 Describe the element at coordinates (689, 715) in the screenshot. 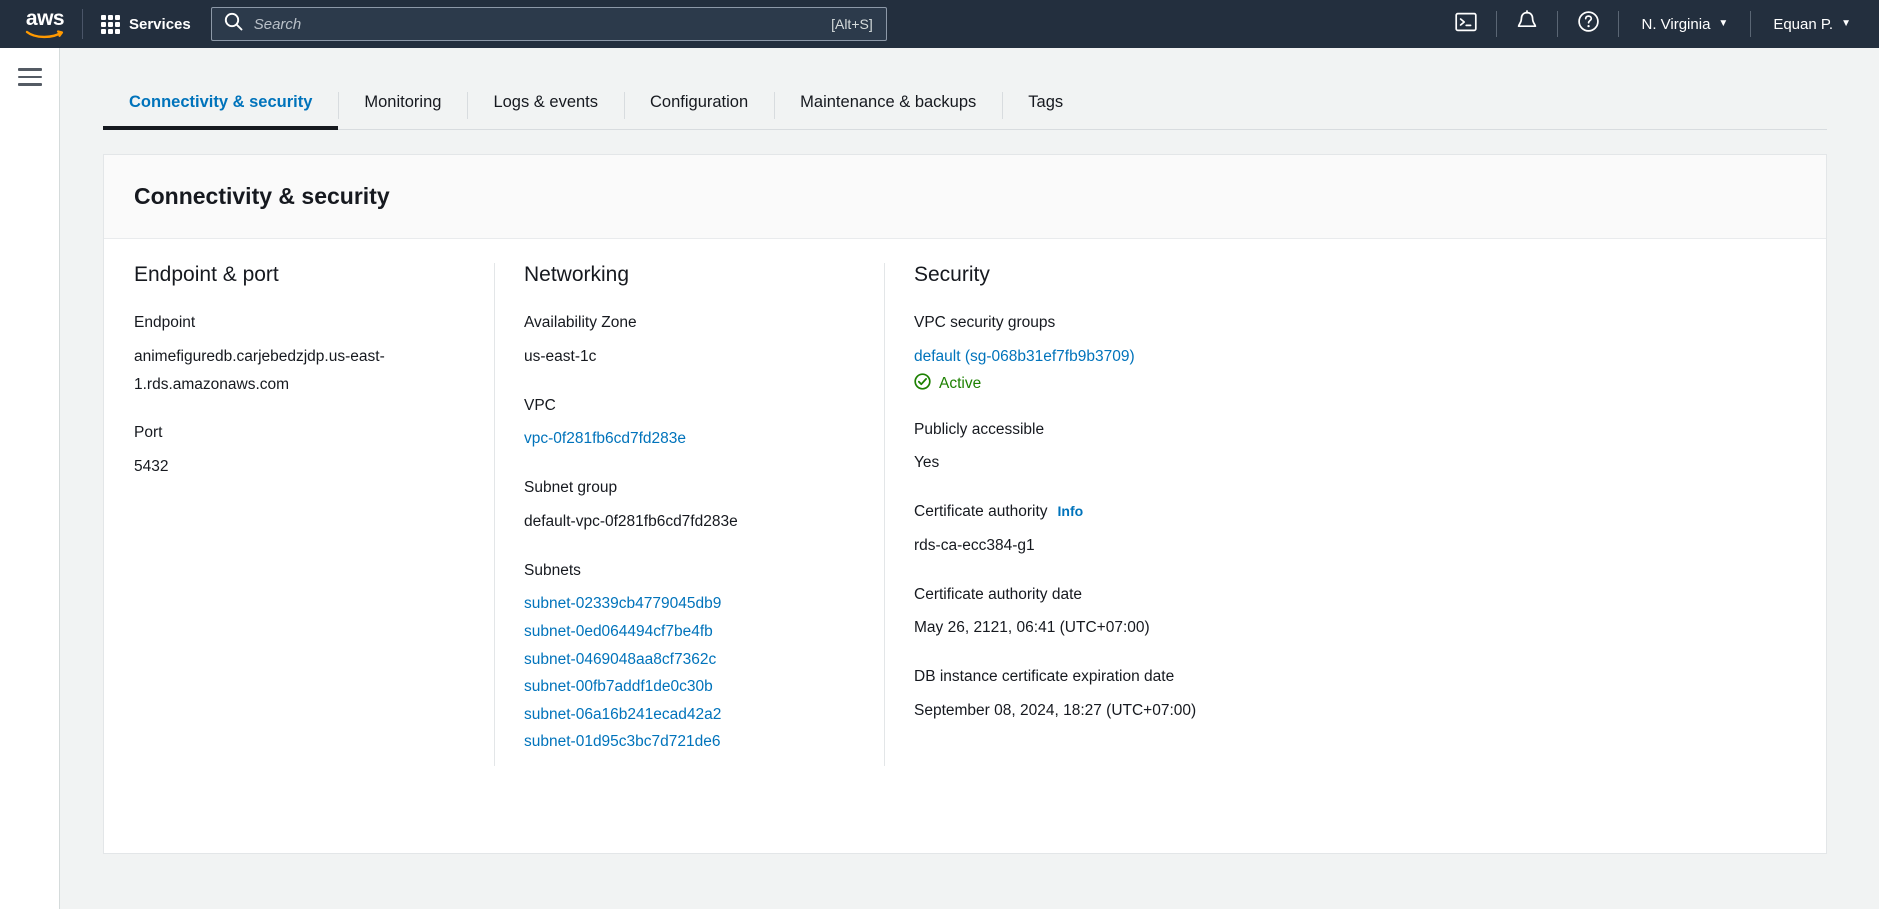

I see `subnet-link: subnet-06a16b241ecad42a2` at that location.